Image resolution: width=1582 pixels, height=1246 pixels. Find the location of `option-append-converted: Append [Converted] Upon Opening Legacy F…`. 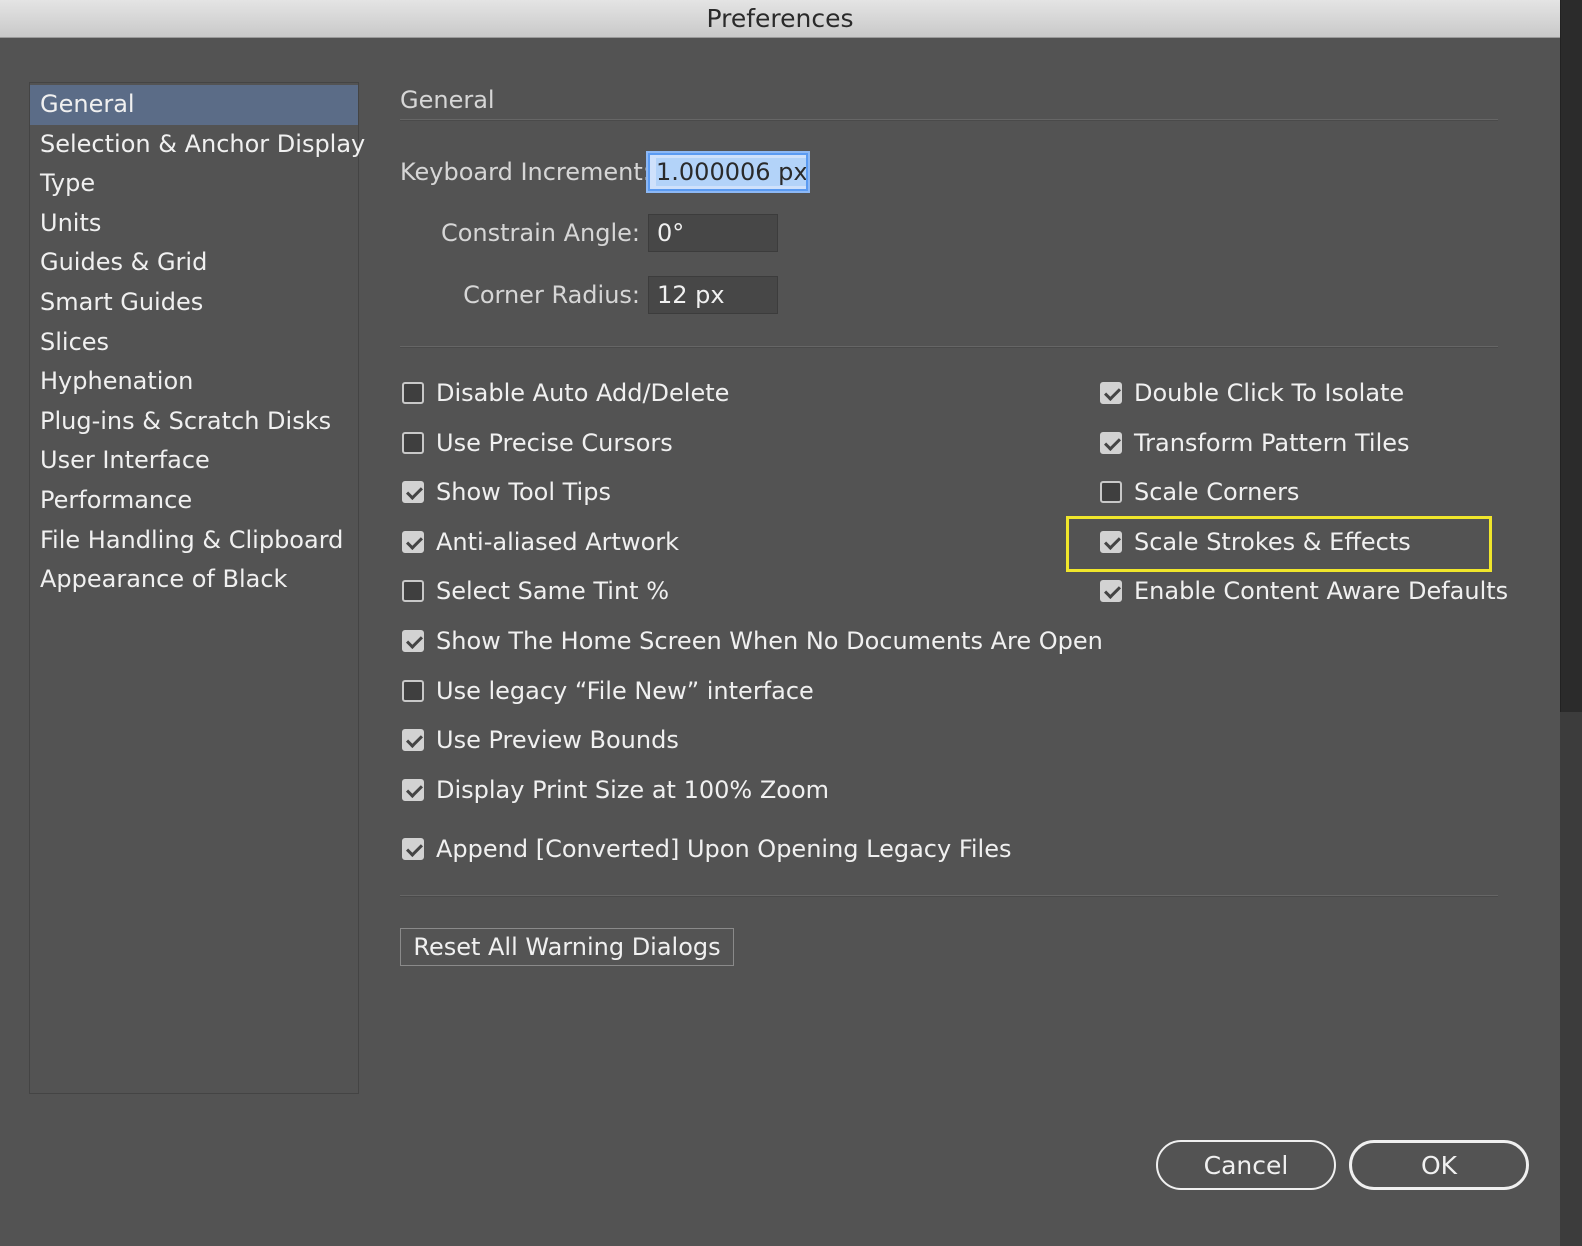

option-append-converted: Append [Converted] Upon Opening Legacy F… is located at coordinates (707, 849).